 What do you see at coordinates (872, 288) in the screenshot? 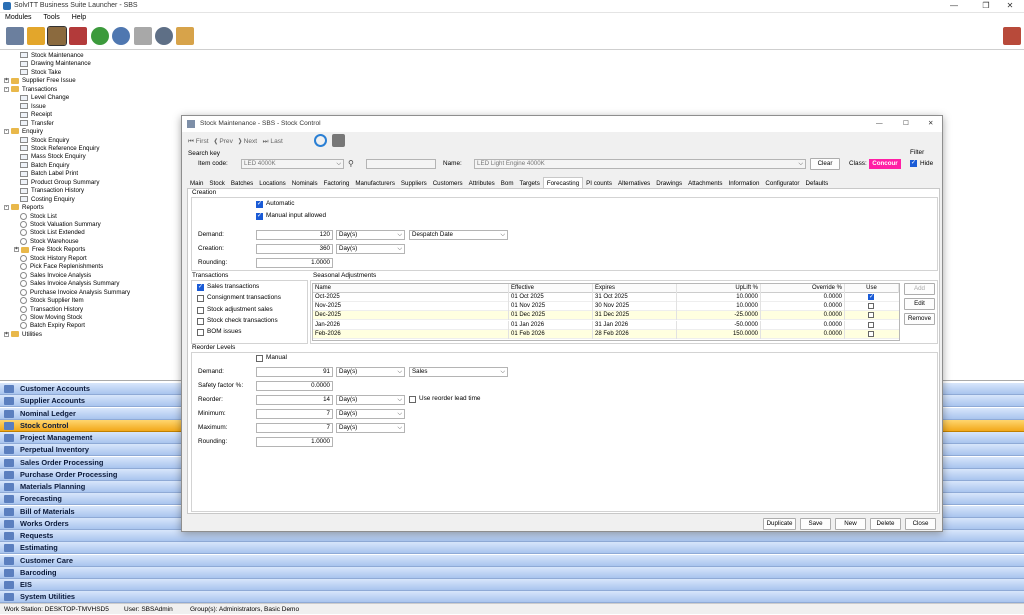
I see `col-use: Use` at bounding box center [872, 288].